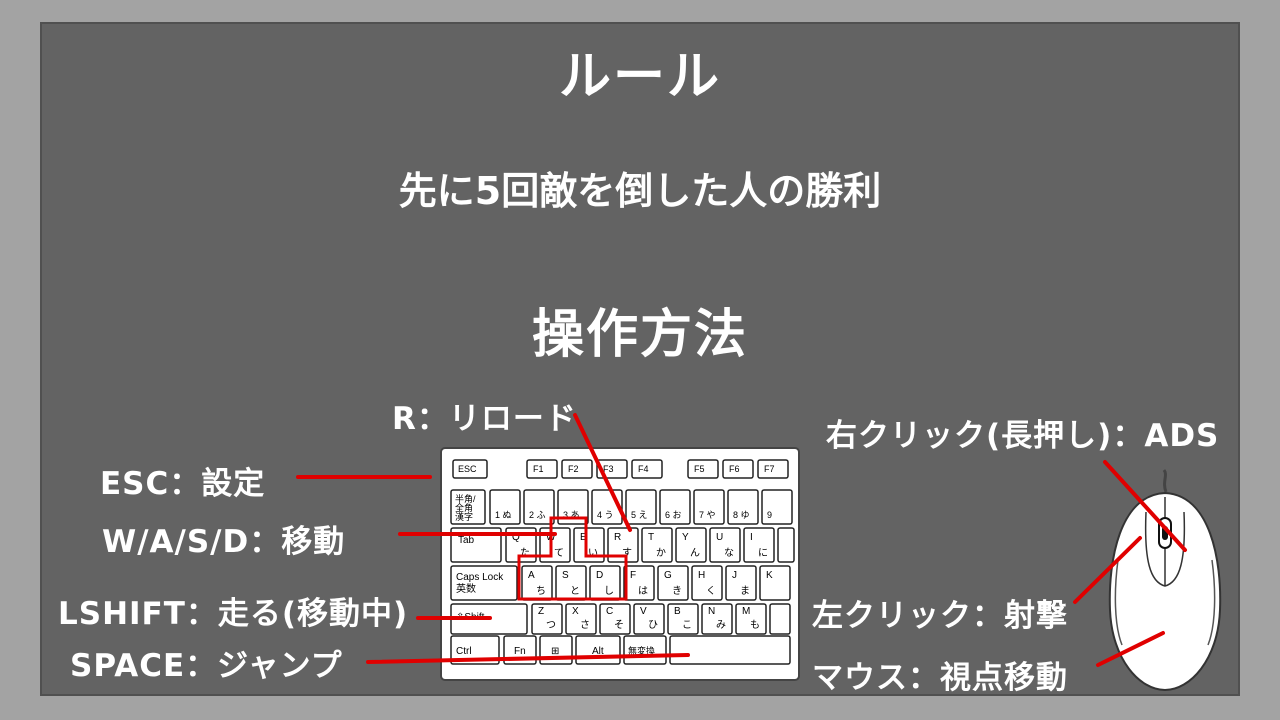 Image resolution: width=1280 pixels, height=720 pixels. What do you see at coordinates (1107, 570) in the screenshot?
I see `leader-shoot` at bounding box center [1107, 570].